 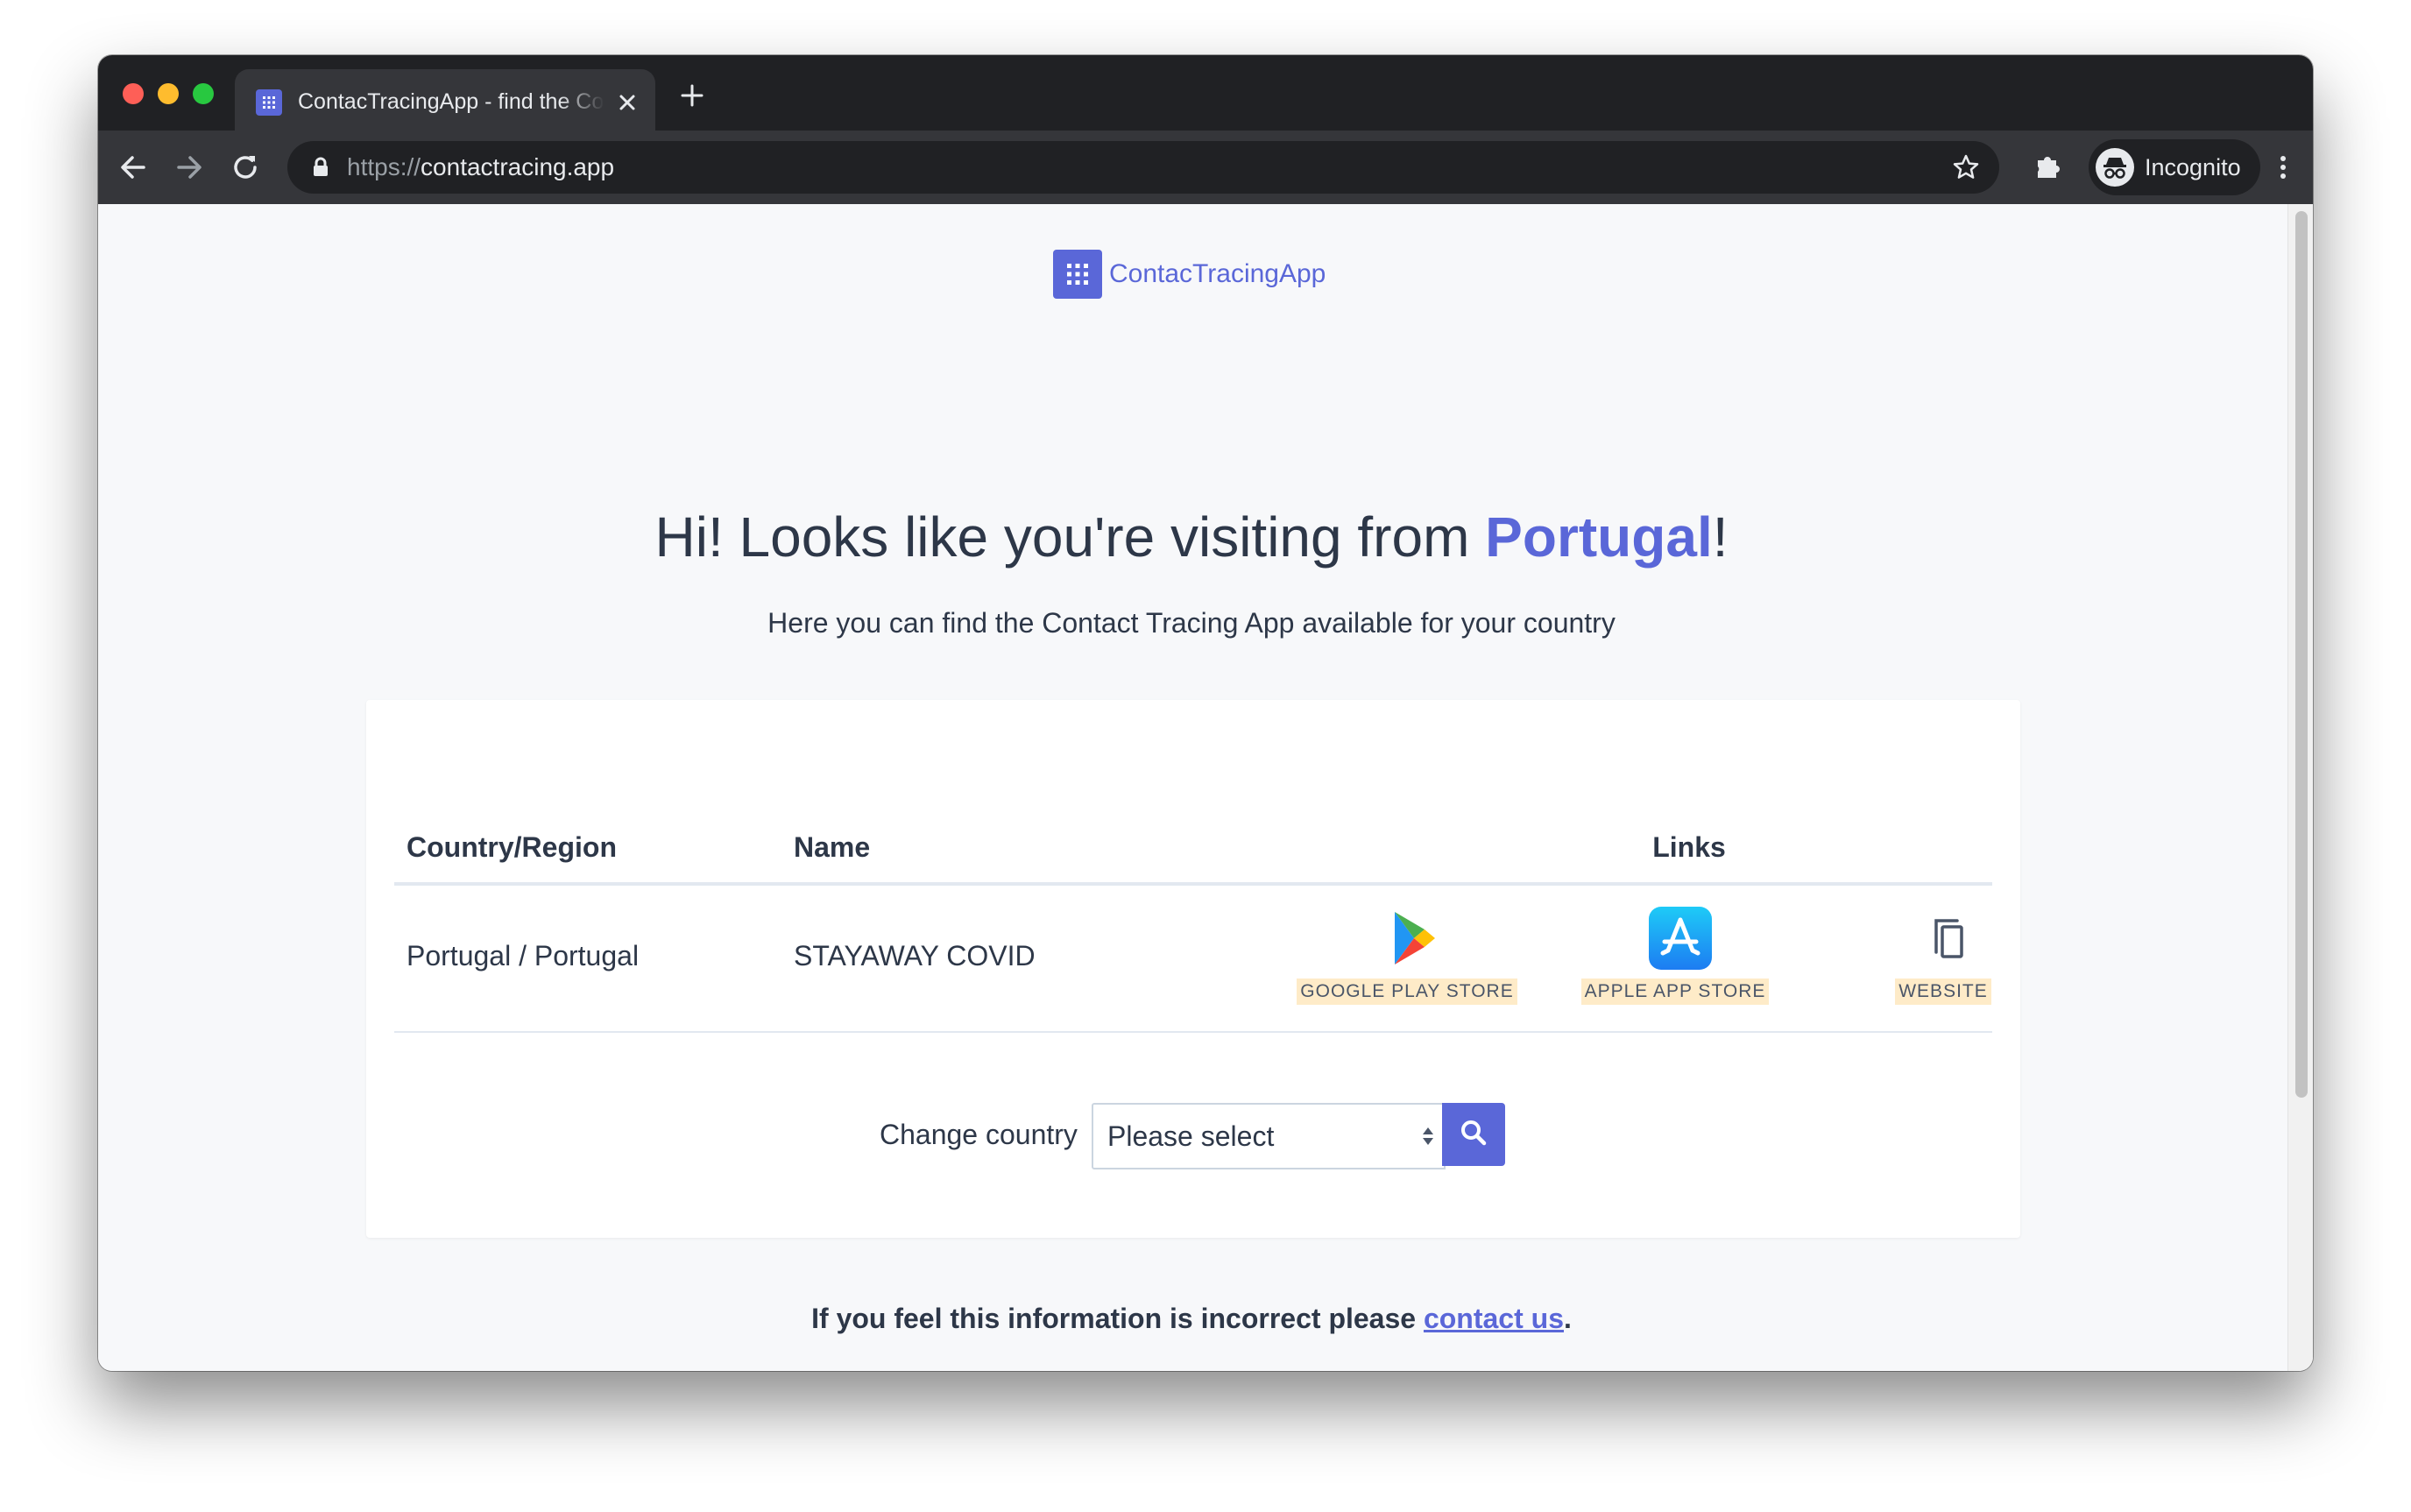 What do you see at coordinates (832, 847) in the screenshot?
I see `column-header-name: Name` at bounding box center [832, 847].